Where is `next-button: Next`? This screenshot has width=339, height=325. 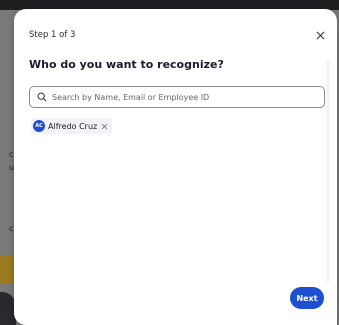 next-button: Next is located at coordinates (307, 298).